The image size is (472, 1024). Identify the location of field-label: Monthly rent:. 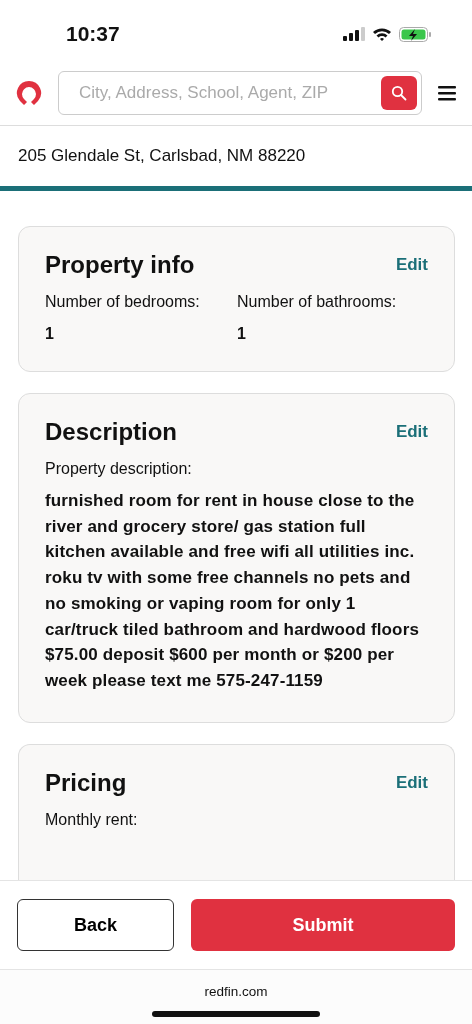
(92, 819).